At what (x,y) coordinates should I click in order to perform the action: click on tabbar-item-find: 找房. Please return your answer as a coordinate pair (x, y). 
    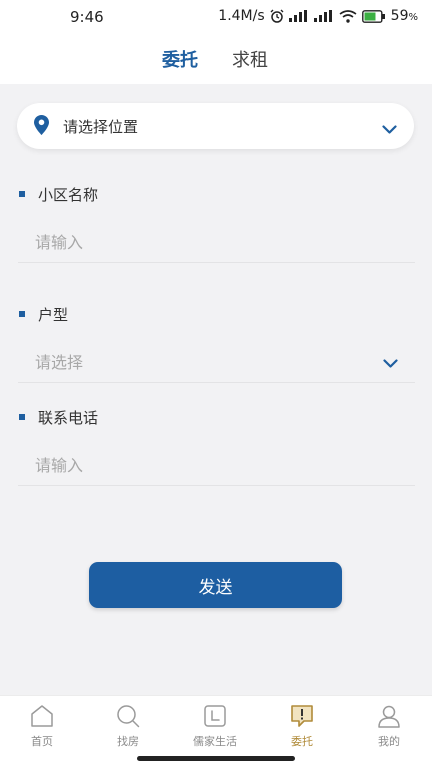
    Looking at the image, I should click on (128, 725).